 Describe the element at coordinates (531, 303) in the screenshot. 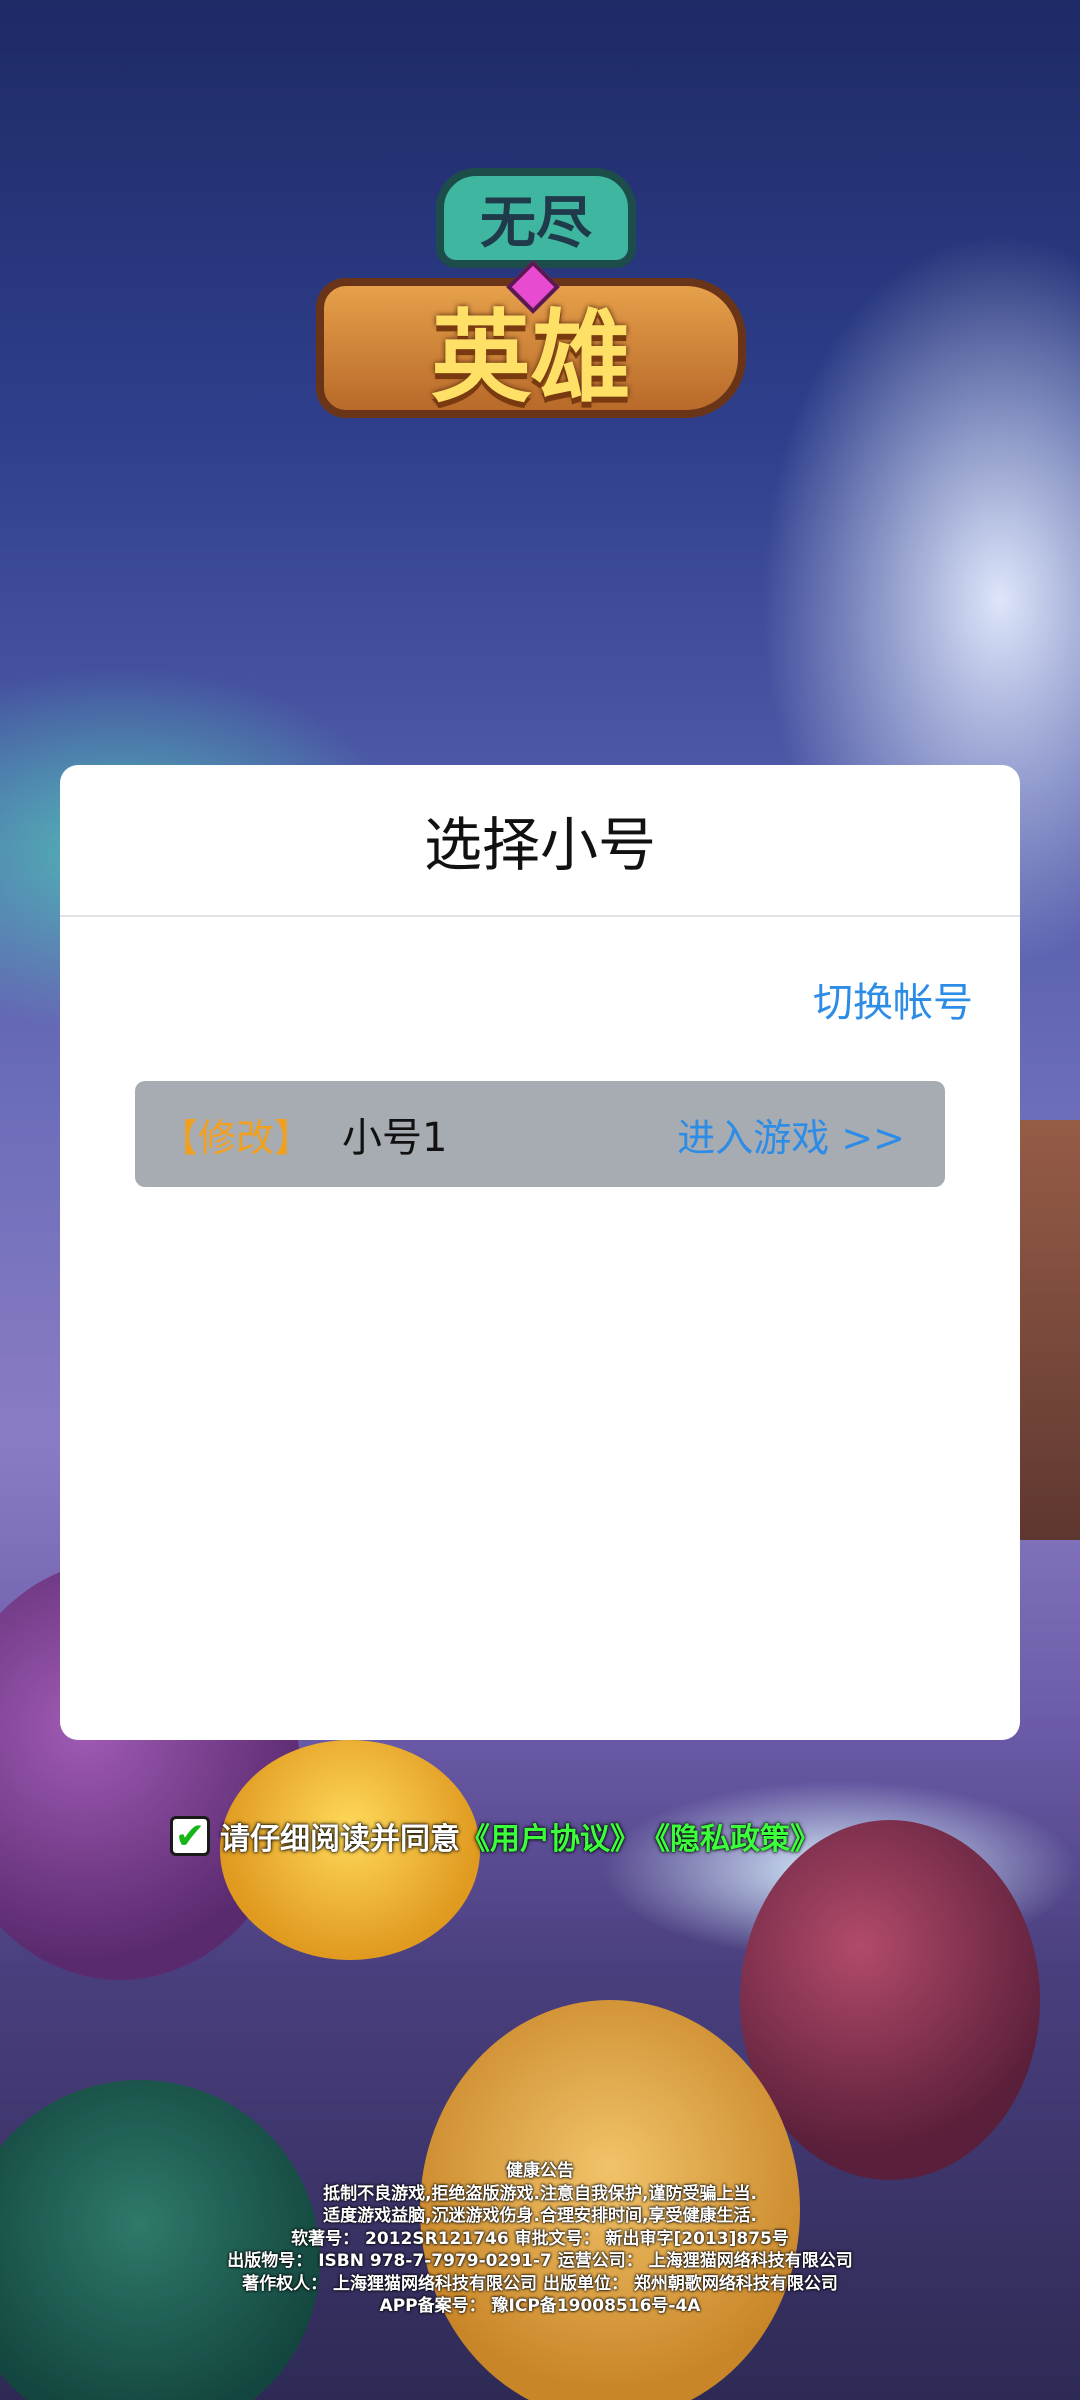

I see `game-logo: 无尽 英雄` at that location.